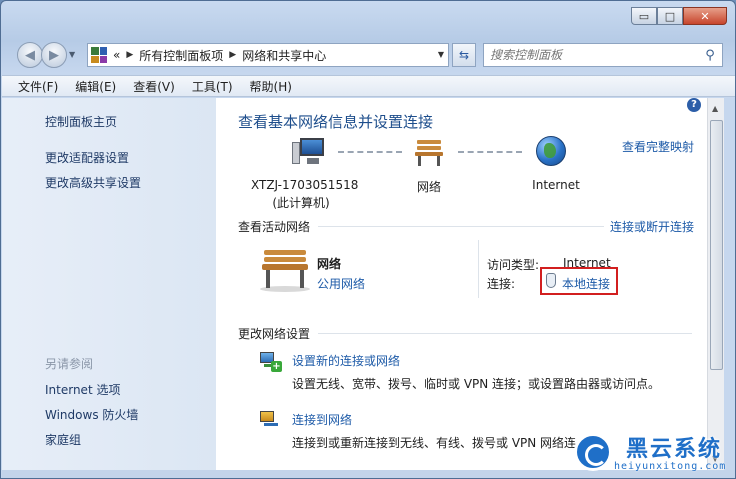 This screenshot has height=479, width=736. I want to click on connect-to-network-link: 连接到网络, so click(322, 419).